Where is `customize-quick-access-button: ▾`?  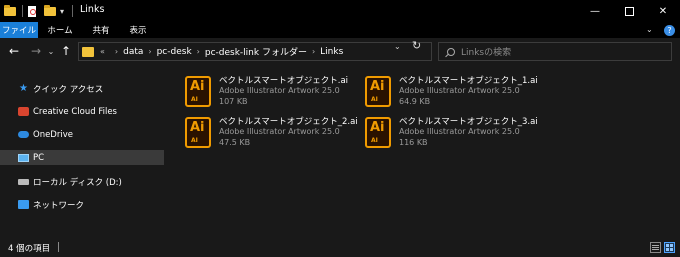 customize-quick-access-button: ▾ is located at coordinates (64, 11).